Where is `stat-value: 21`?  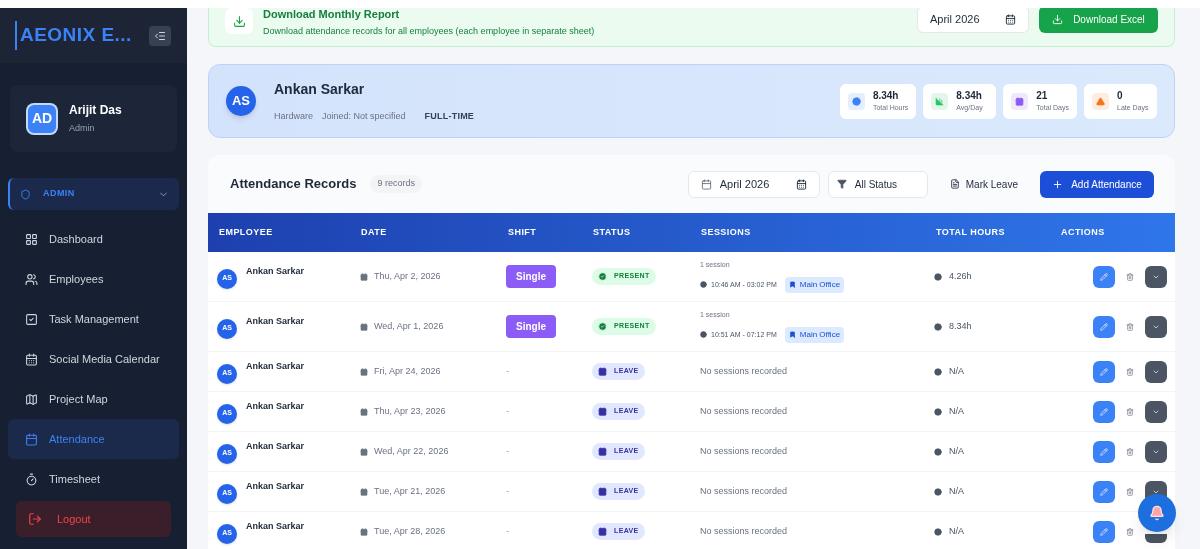 stat-value: 21 is located at coordinates (1042, 96).